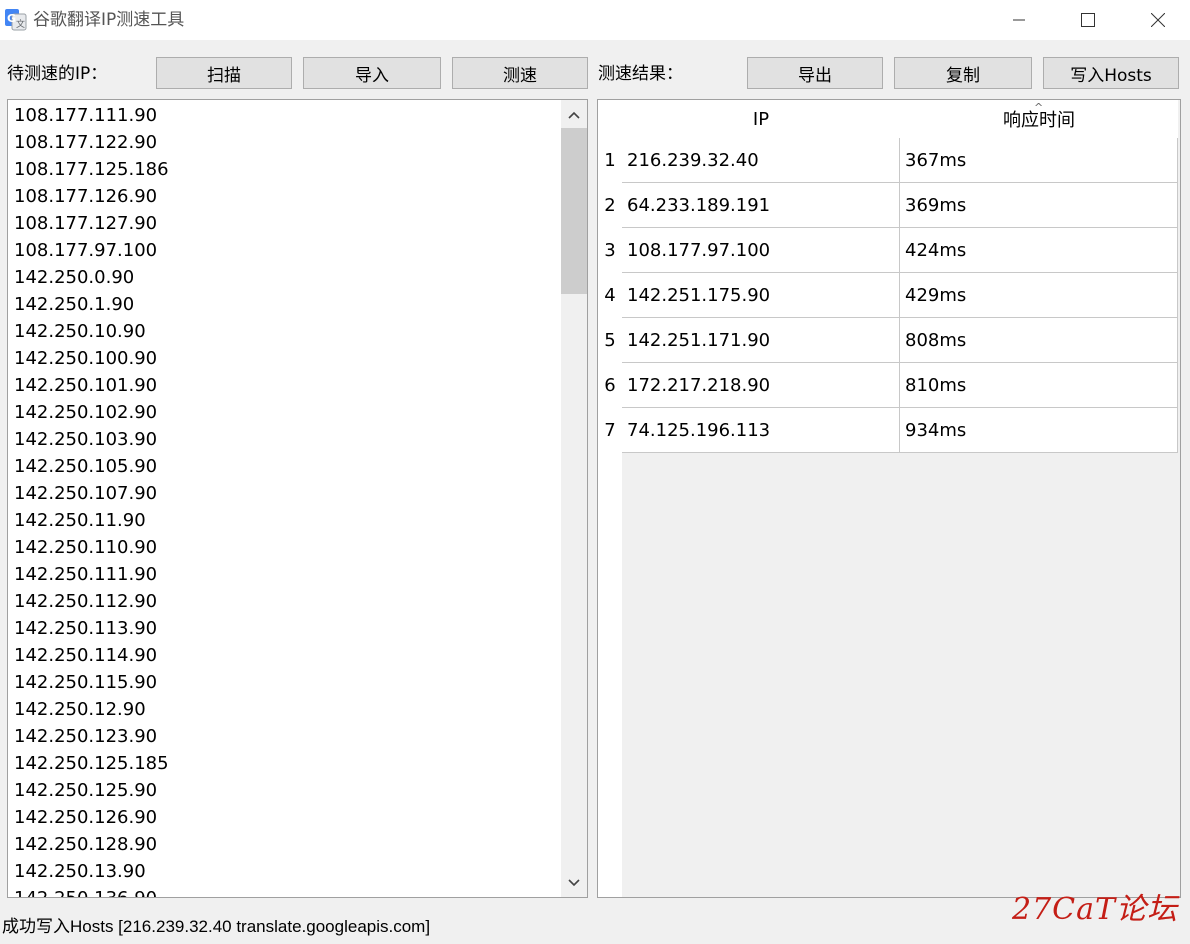 The image size is (1190, 944). Describe the element at coordinates (574, 498) in the screenshot. I see `ip-list-scrollbar` at that location.